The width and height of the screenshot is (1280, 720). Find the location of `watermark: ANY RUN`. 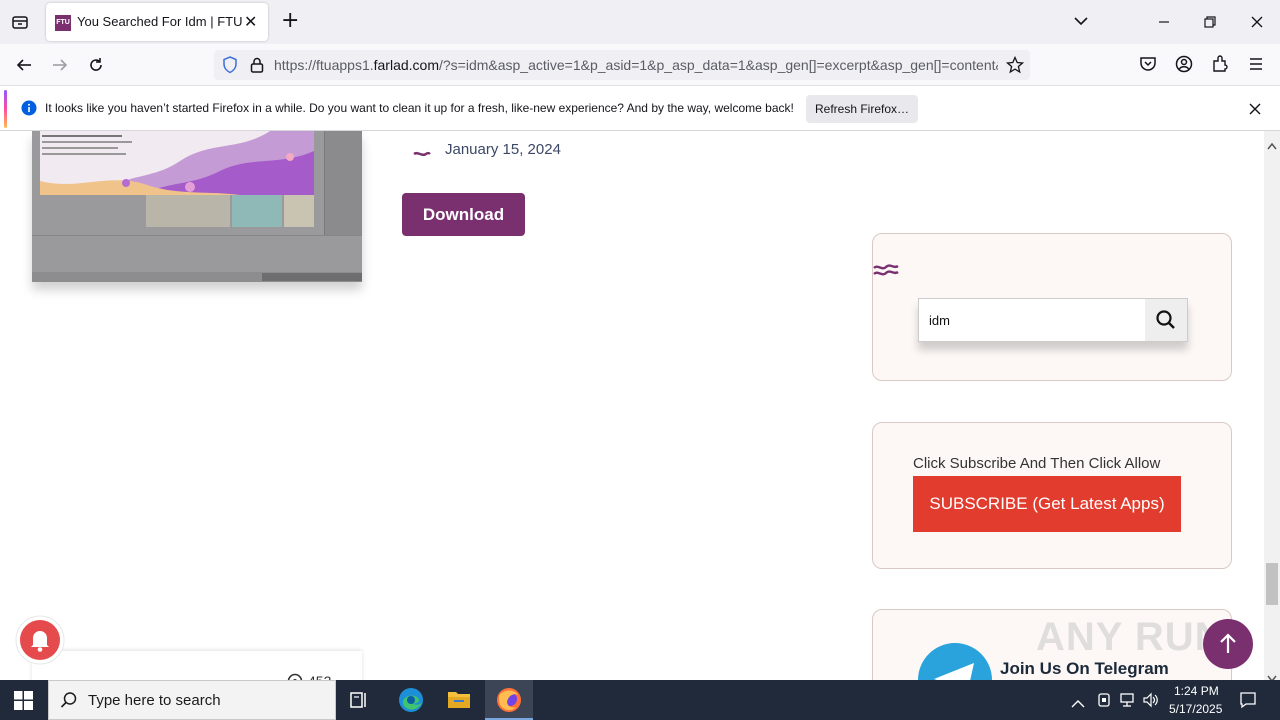

watermark: ANY RUN is located at coordinates (1130, 637).